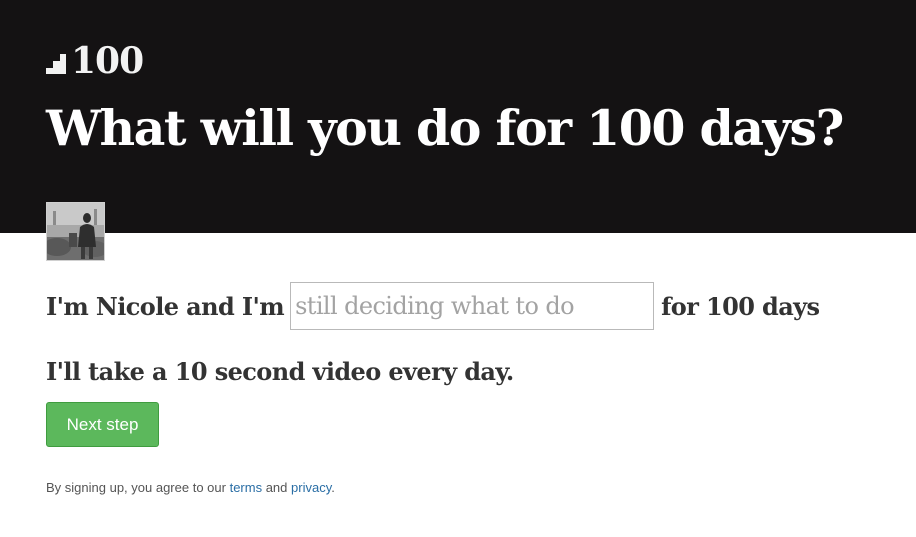  I want to click on legal-prefix: By signing up, you agree to our, so click(136, 487).